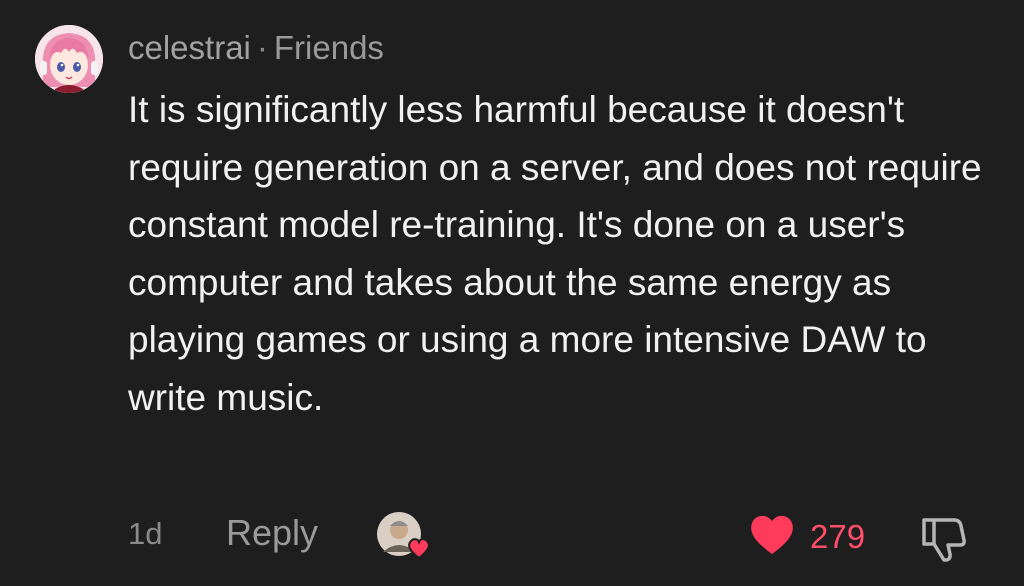 The width and height of the screenshot is (1024, 586). Describe the element at coordinates (145, 533) in the screenshot. I see `timestamp: 1d` at that location.